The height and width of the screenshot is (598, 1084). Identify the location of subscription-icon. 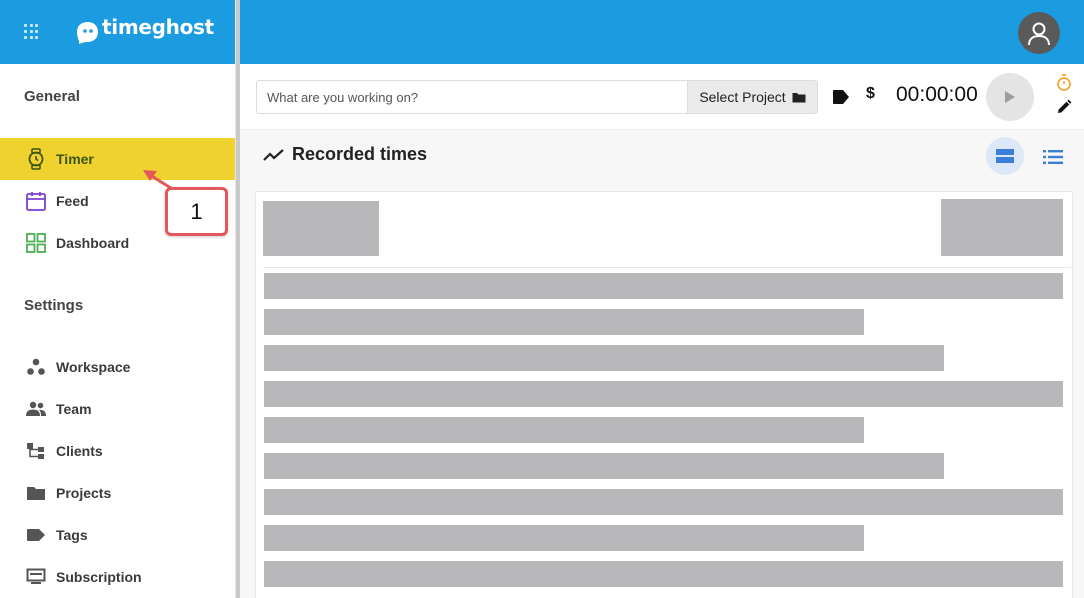
(36, 577).